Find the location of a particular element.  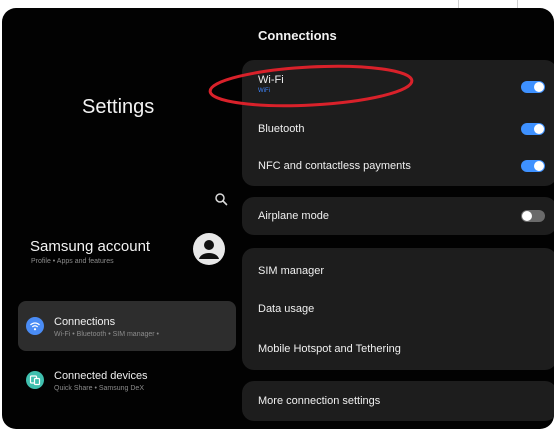

settings-group-airplane: Airplane mode is located at coordinates (398, 216).